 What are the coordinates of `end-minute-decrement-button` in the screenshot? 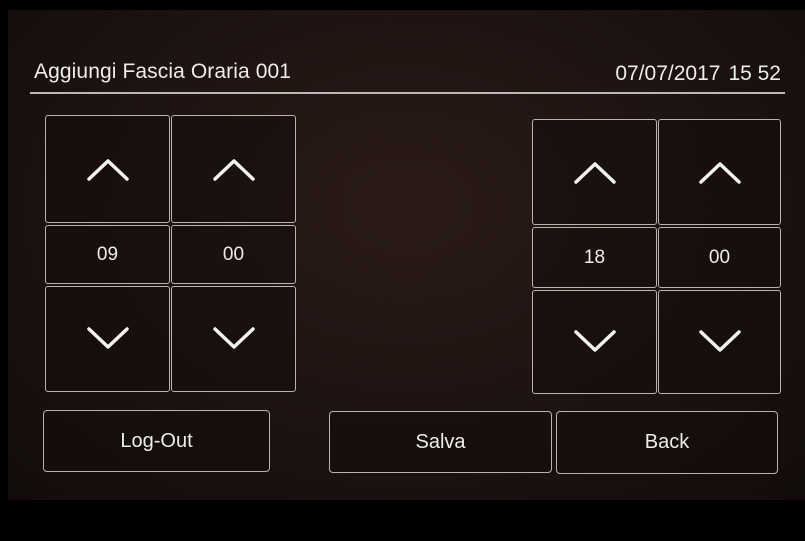 It's located at (719, 342).